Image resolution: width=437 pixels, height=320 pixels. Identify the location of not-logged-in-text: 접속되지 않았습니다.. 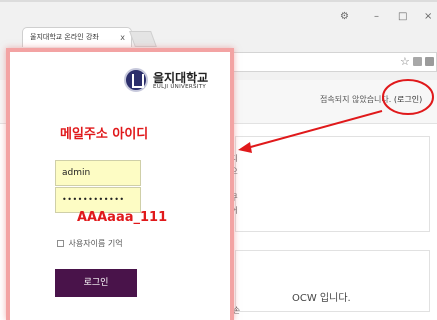
(356, 99).